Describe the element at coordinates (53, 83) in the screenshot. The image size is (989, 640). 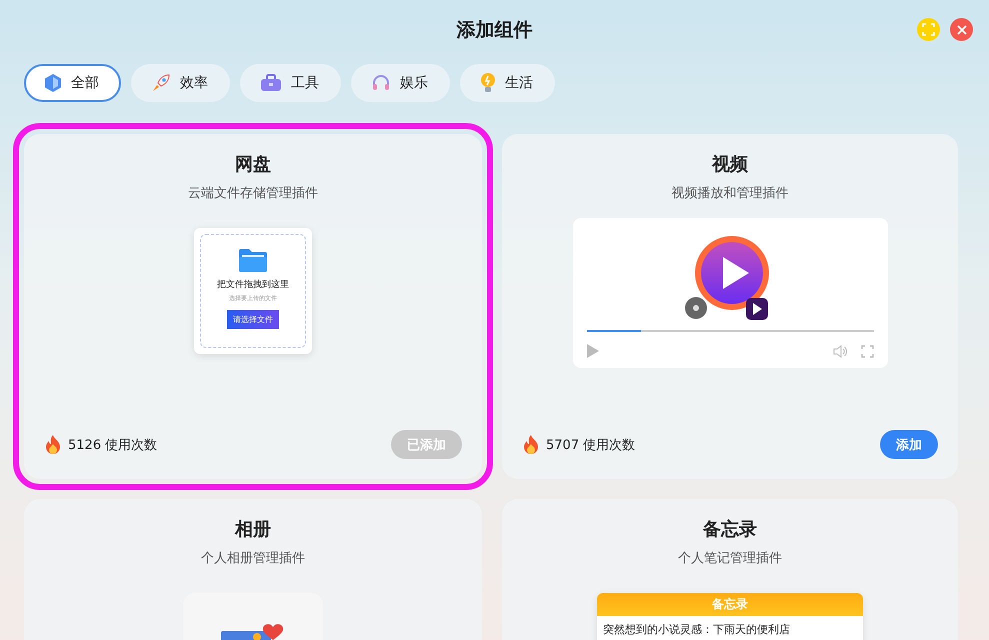
I see `gem-icon` at that location.